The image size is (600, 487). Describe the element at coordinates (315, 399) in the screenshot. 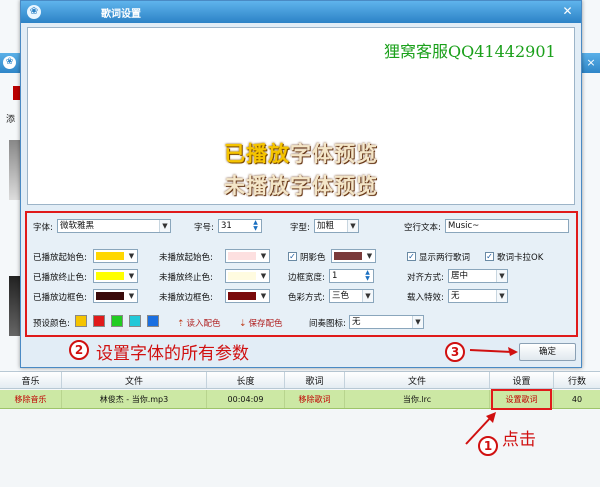

I see `remove-lyric-button: 移除歌词` at that location.